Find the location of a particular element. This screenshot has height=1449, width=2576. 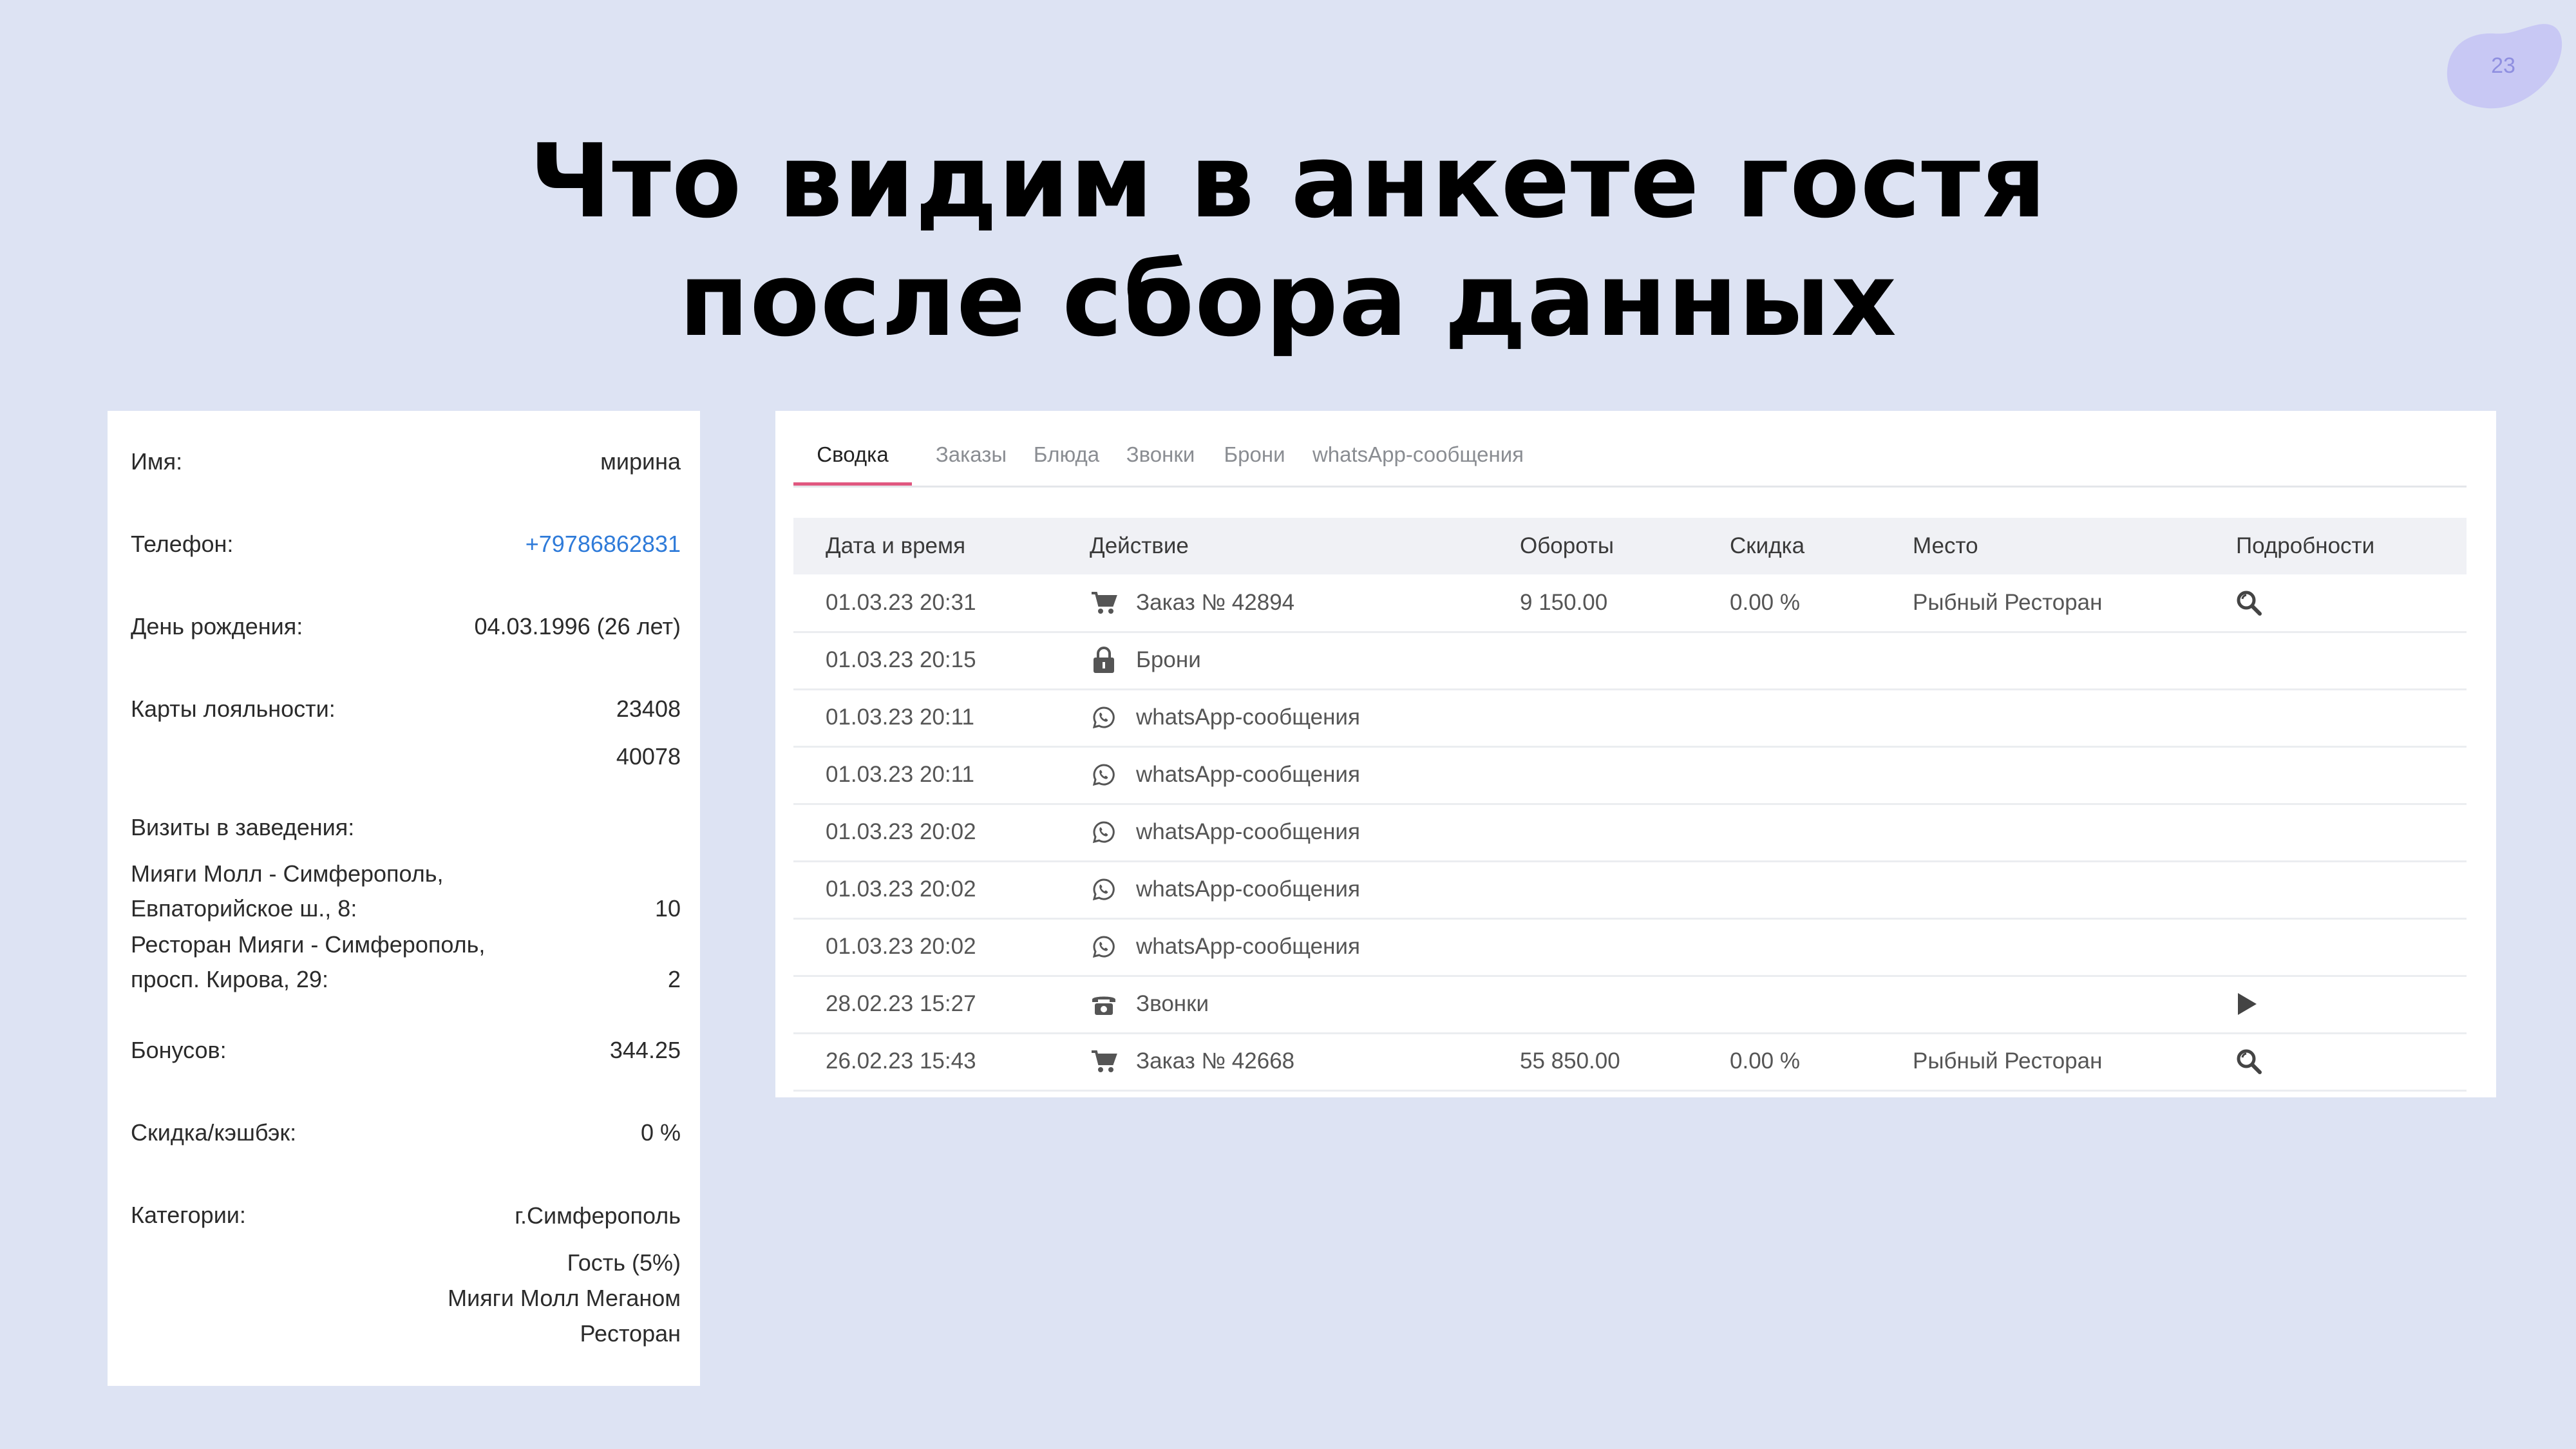

row-action: Заказ № 42668 is located at coordinates (1192, 1061).